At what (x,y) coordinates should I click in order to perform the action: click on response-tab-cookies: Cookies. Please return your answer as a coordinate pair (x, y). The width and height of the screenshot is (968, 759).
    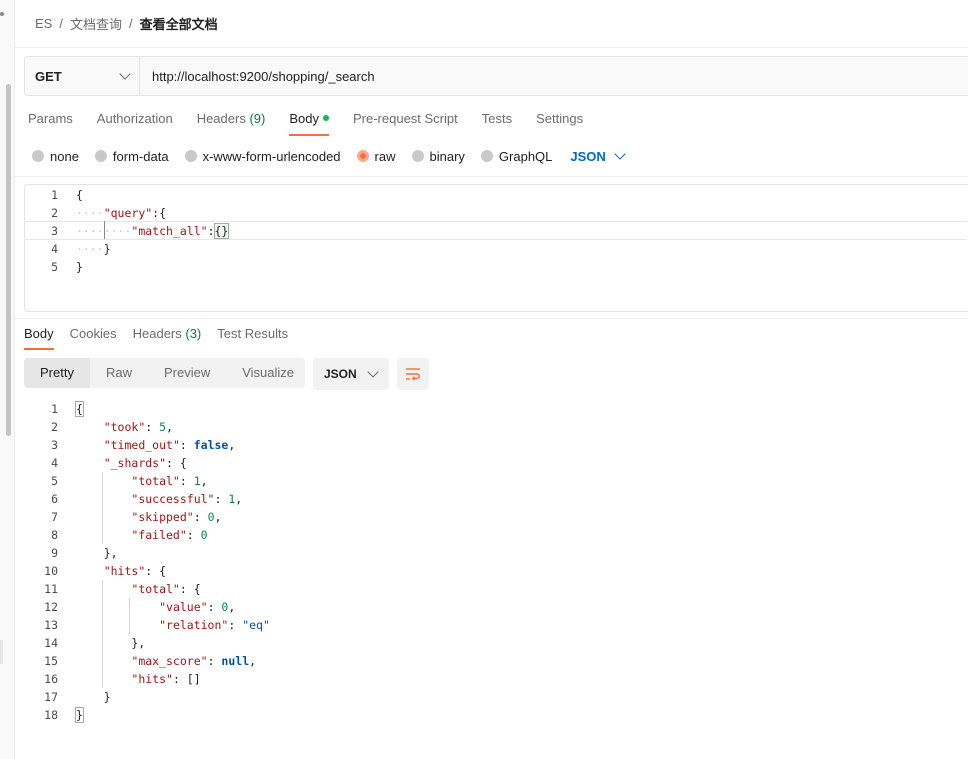
    Looking at the image, I should click on (93, 337).